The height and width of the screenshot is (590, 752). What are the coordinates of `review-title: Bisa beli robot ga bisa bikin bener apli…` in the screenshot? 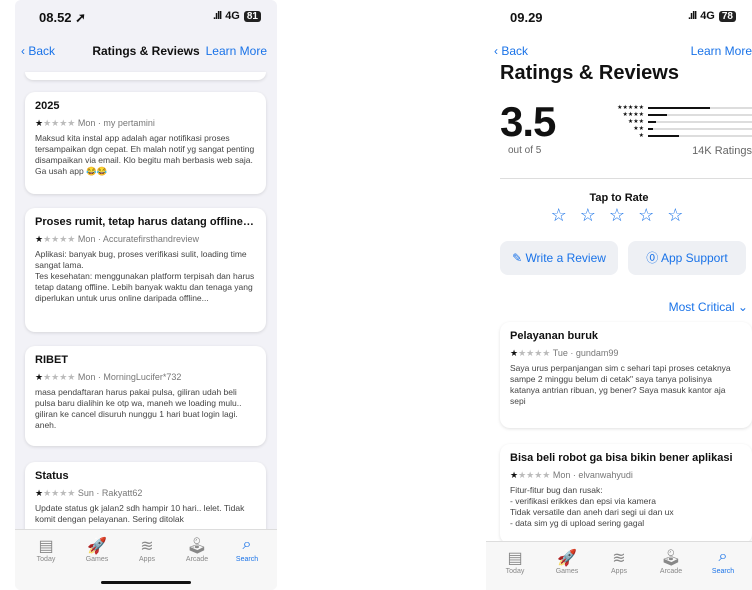 It's located at (621, 458).